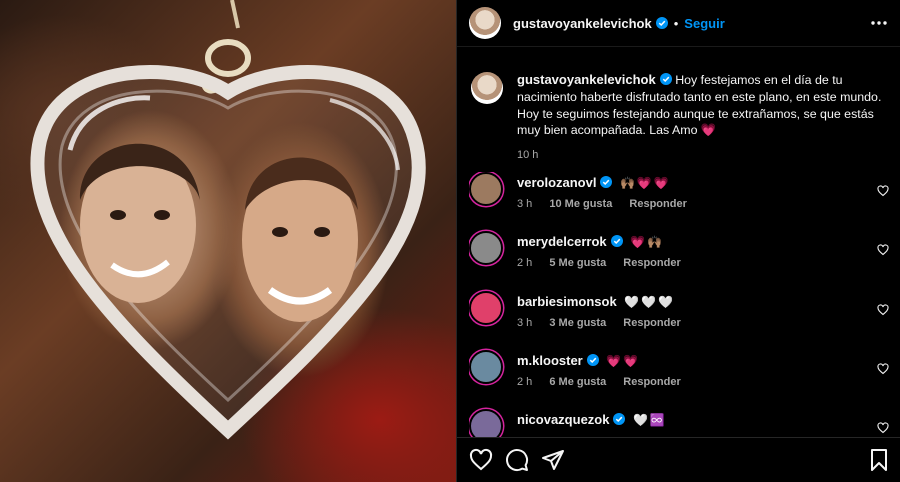  What do you see at coordinates (649, 420) in the screenshot?
I see `comment-text: 🤍♾️` at bounding box center [649, 420].